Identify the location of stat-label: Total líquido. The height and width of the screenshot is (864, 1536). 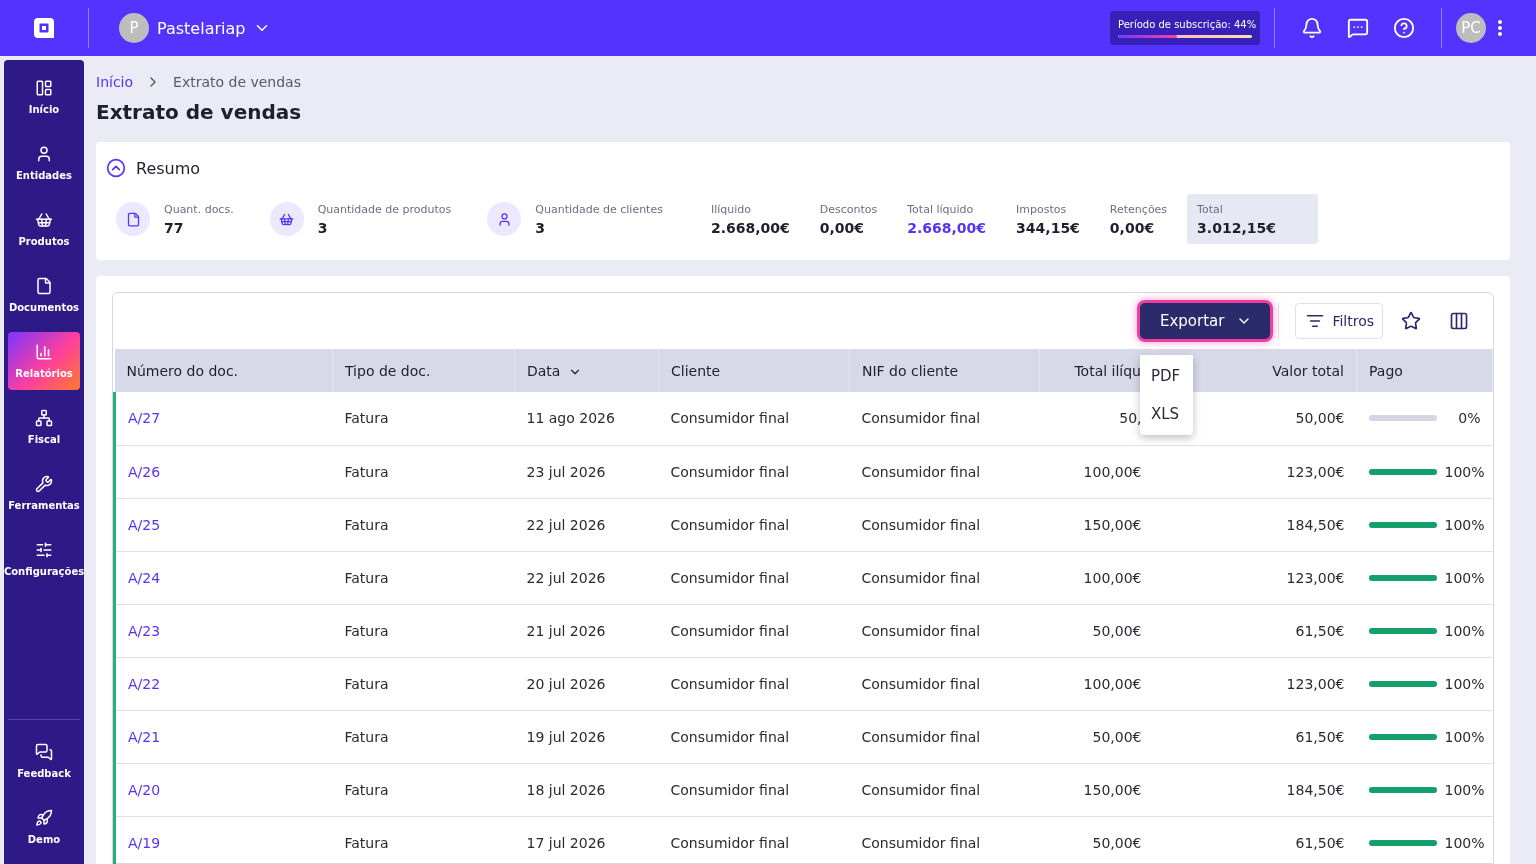
(941, 209).